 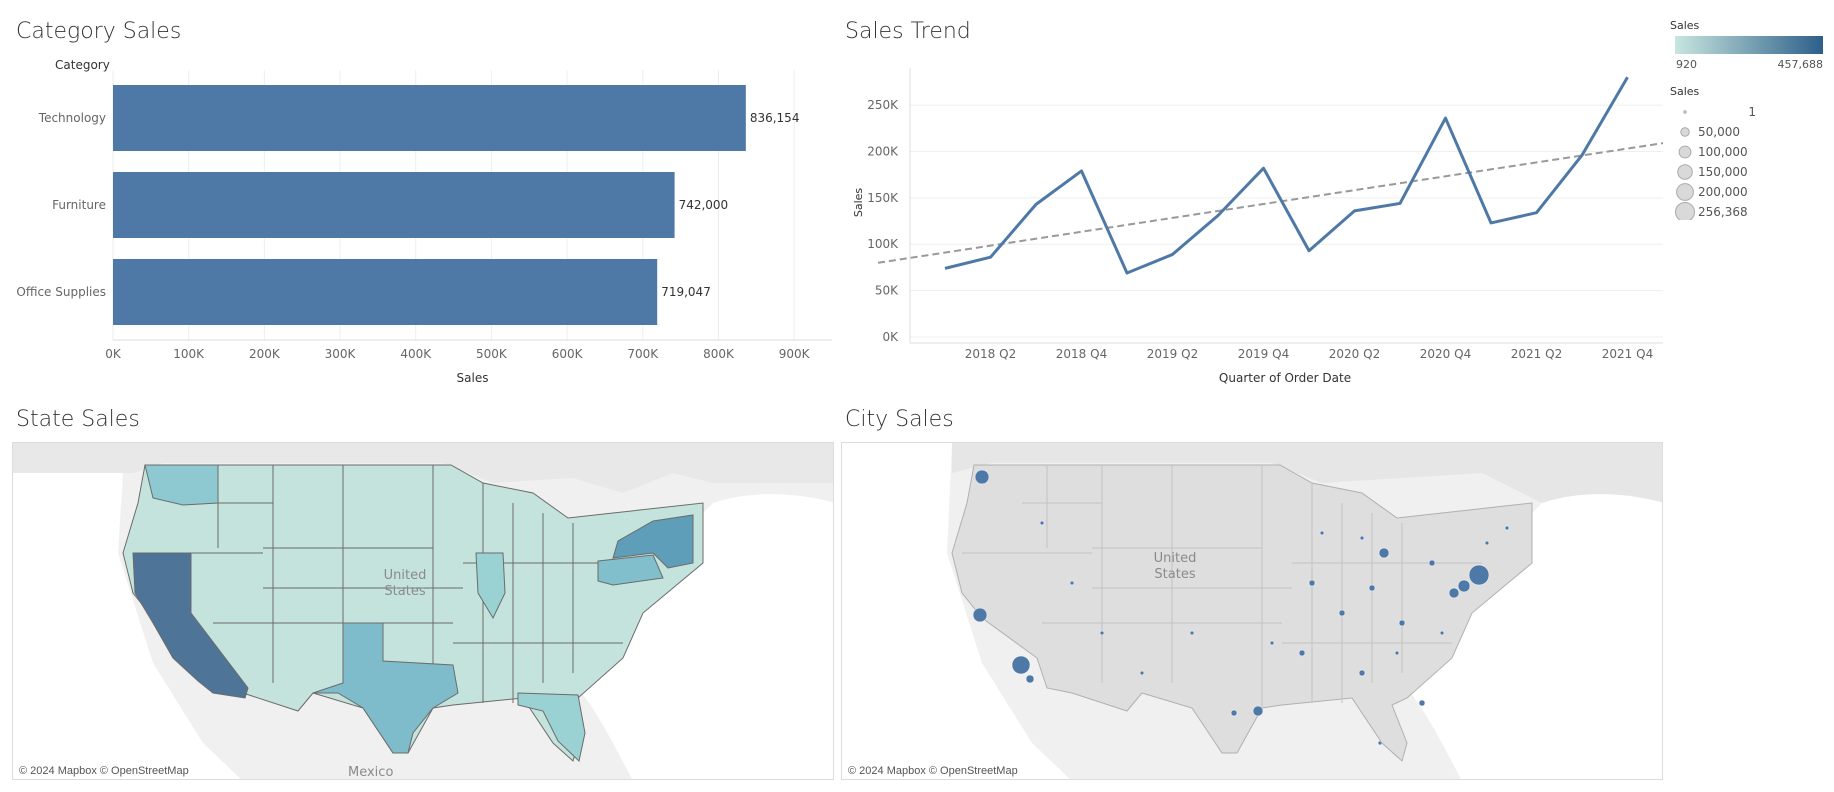 What do you see at coordinates (1286, 175) in the screenshot?
I see `sales-line` at bounding box center [1286, 175].